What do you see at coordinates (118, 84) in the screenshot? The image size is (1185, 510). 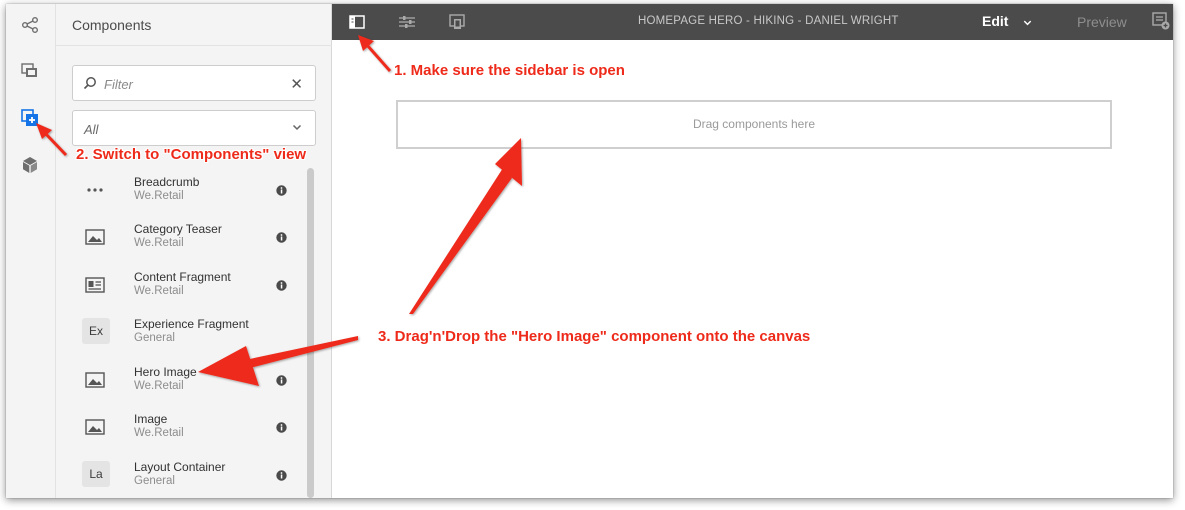 I see `filter-placeholder: Filter` at bounding box center [118, 84].